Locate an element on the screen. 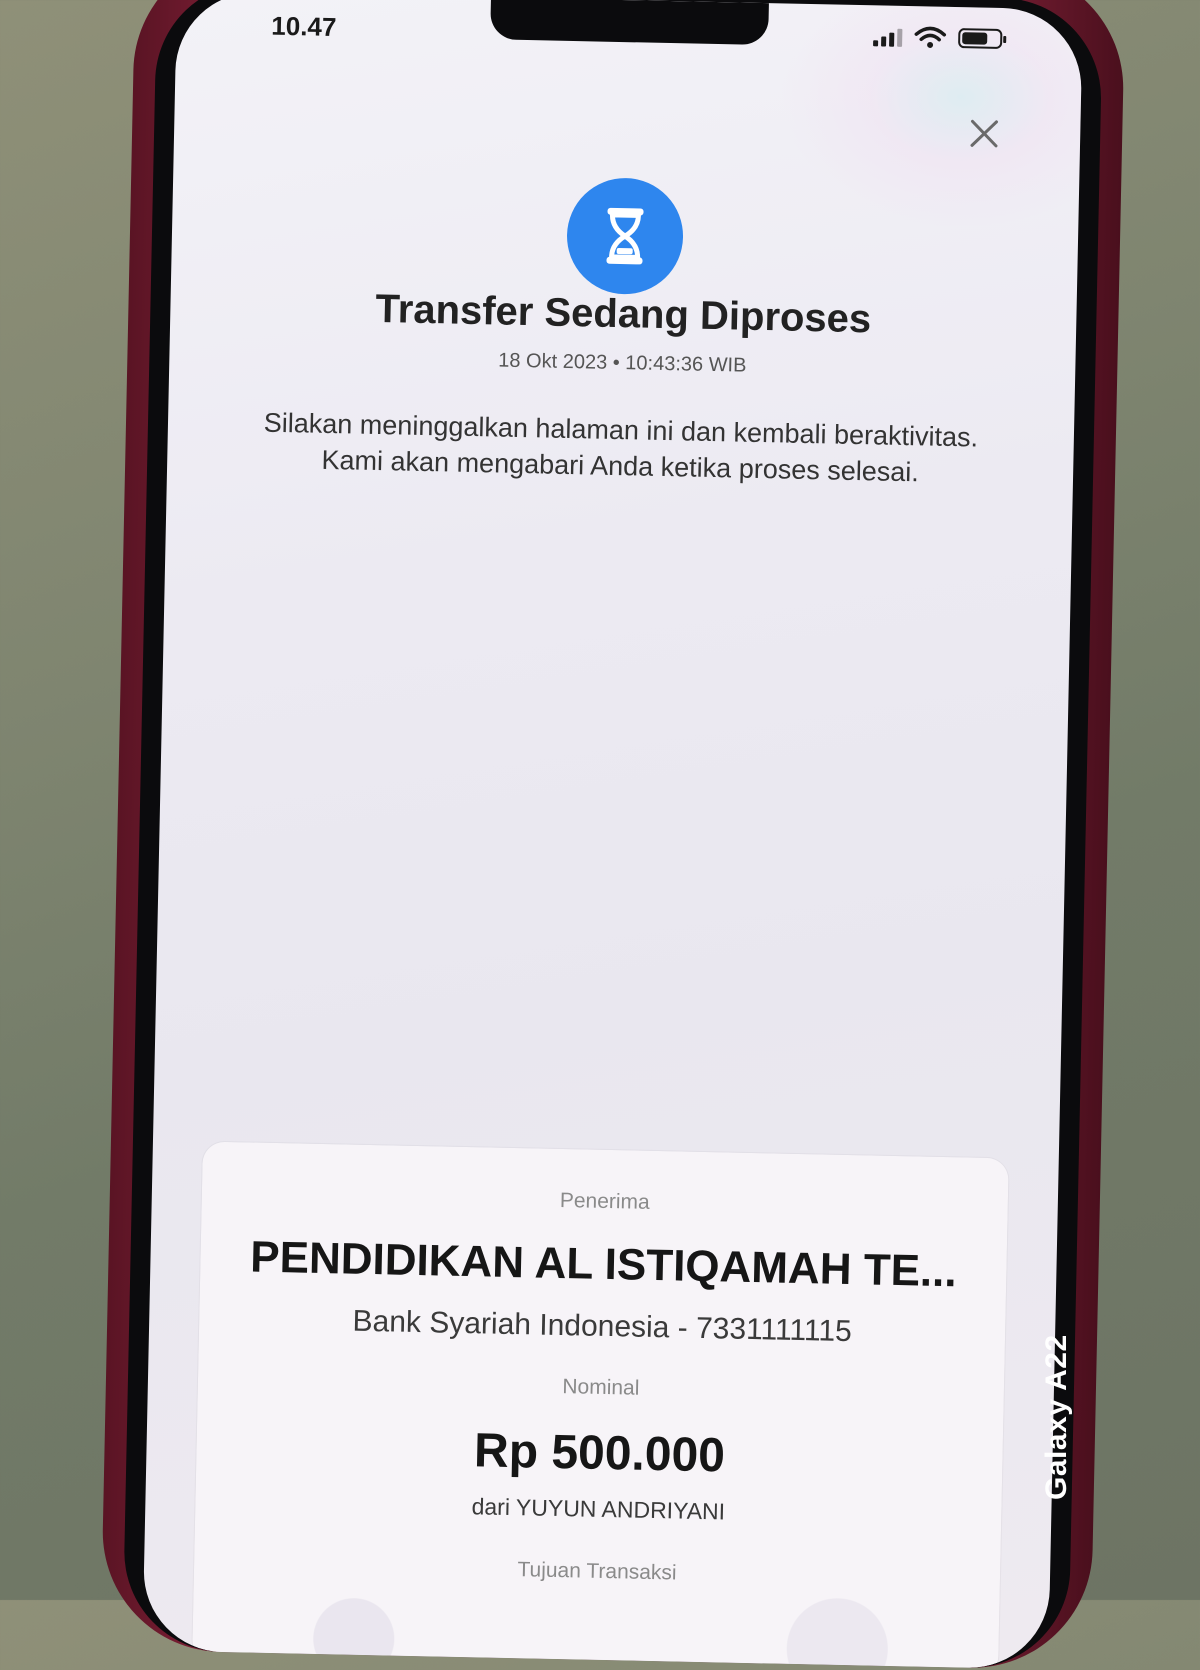  transaction-datetime: 18 Okt 2023 • 10:43:36 WIB is located at coordinates (622, 363).